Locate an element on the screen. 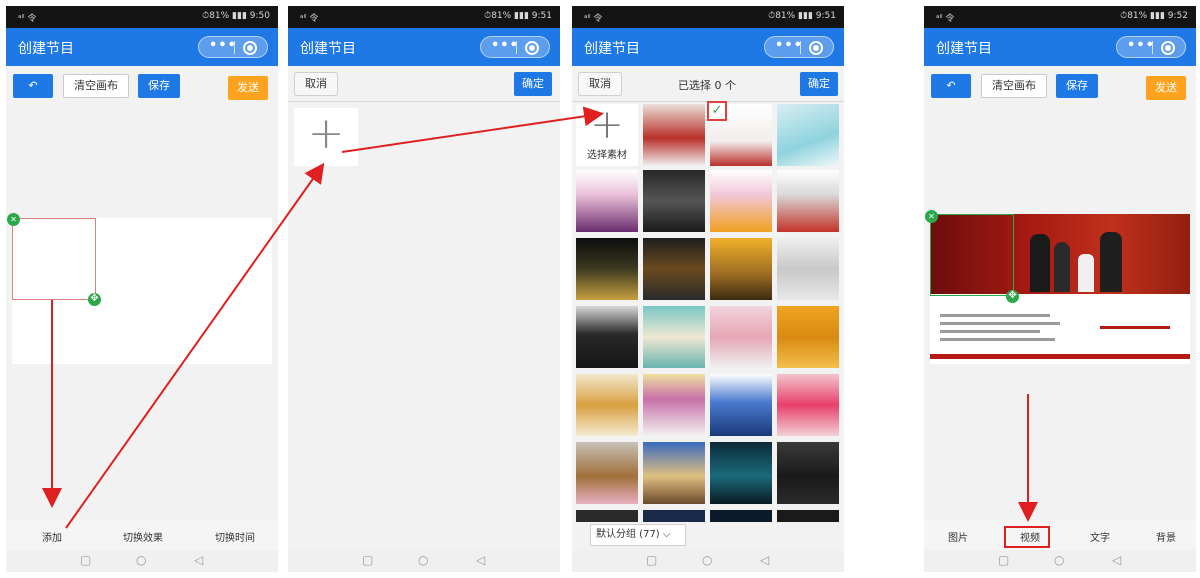 The width and height of the screenshot is (1200, 578). plus-icon: + is located at coordinates (607, 125).